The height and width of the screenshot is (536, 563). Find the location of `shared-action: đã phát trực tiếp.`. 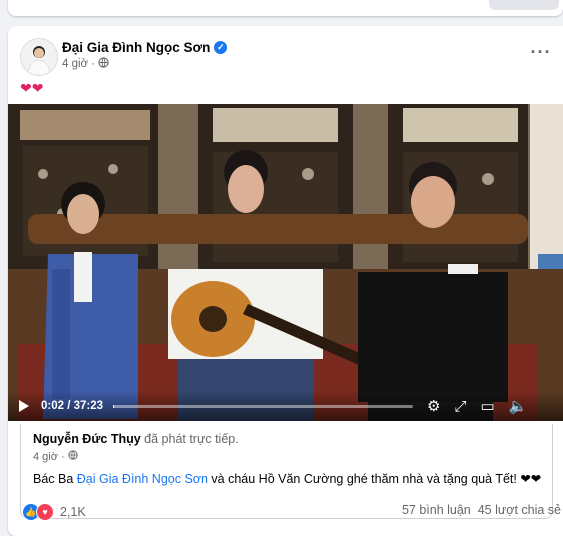

shared-action: đã phát trực tiếp. is located at coordinates (190, 439).